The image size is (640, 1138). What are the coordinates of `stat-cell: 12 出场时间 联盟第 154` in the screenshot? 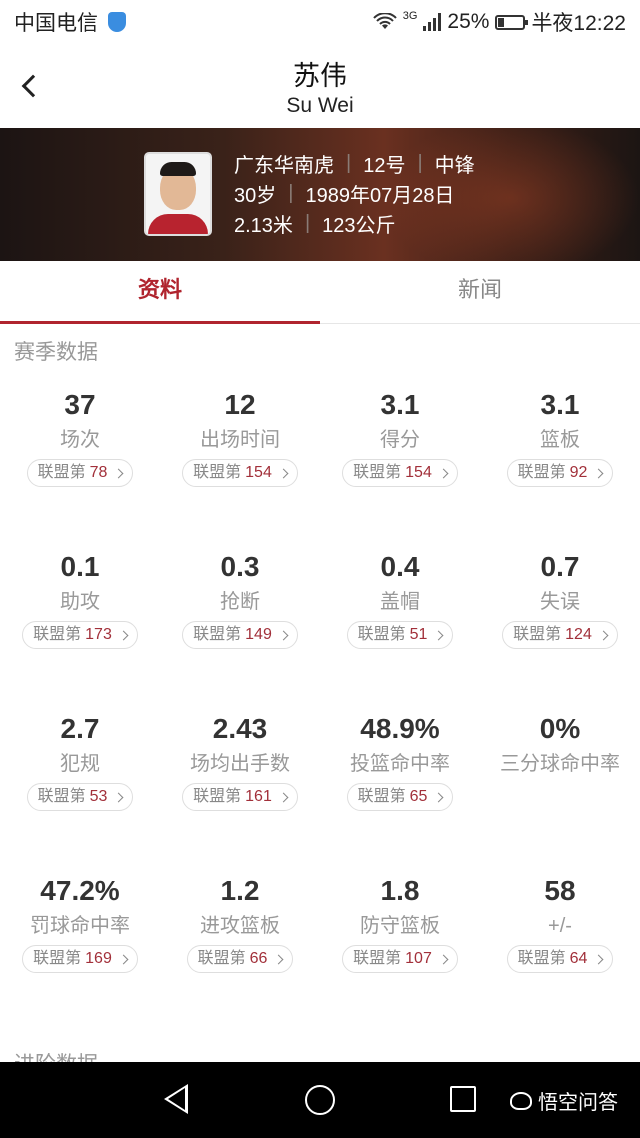 It's located at (240, 461).